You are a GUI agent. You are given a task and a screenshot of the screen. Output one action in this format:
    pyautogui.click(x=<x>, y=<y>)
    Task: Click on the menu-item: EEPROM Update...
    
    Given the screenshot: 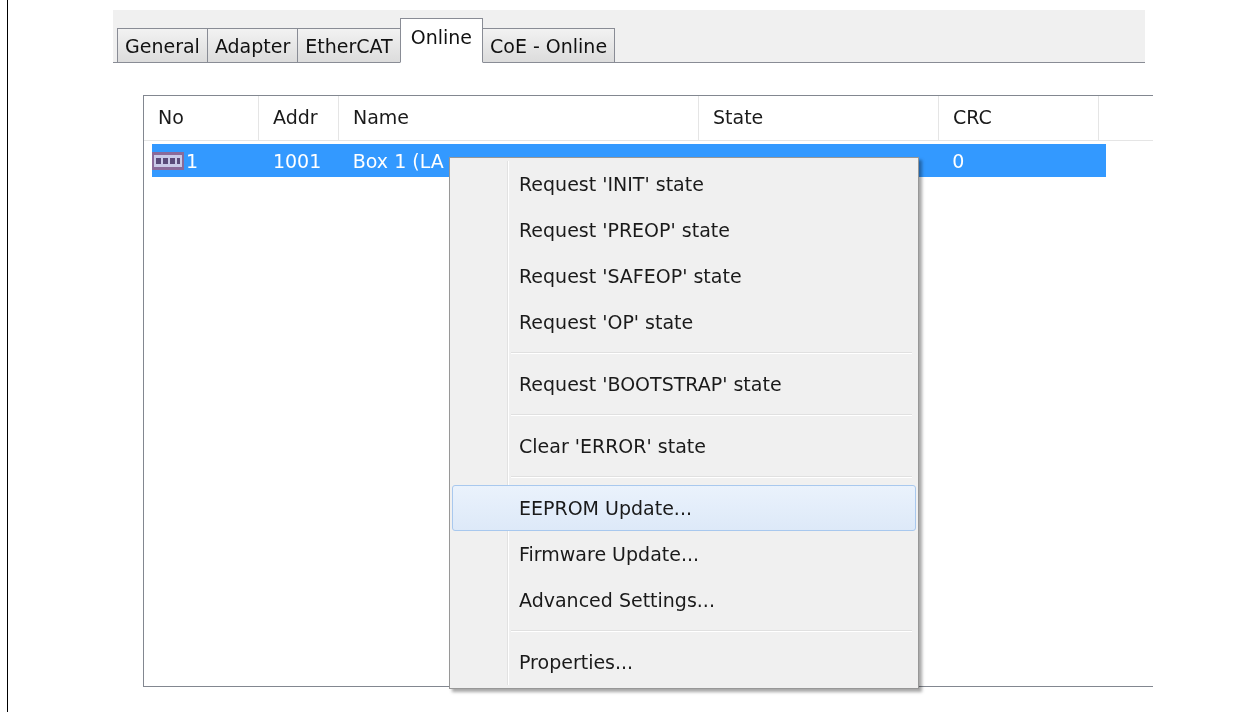 What is the action you would take?
    pyautogui.click(x=684, y=508)
    